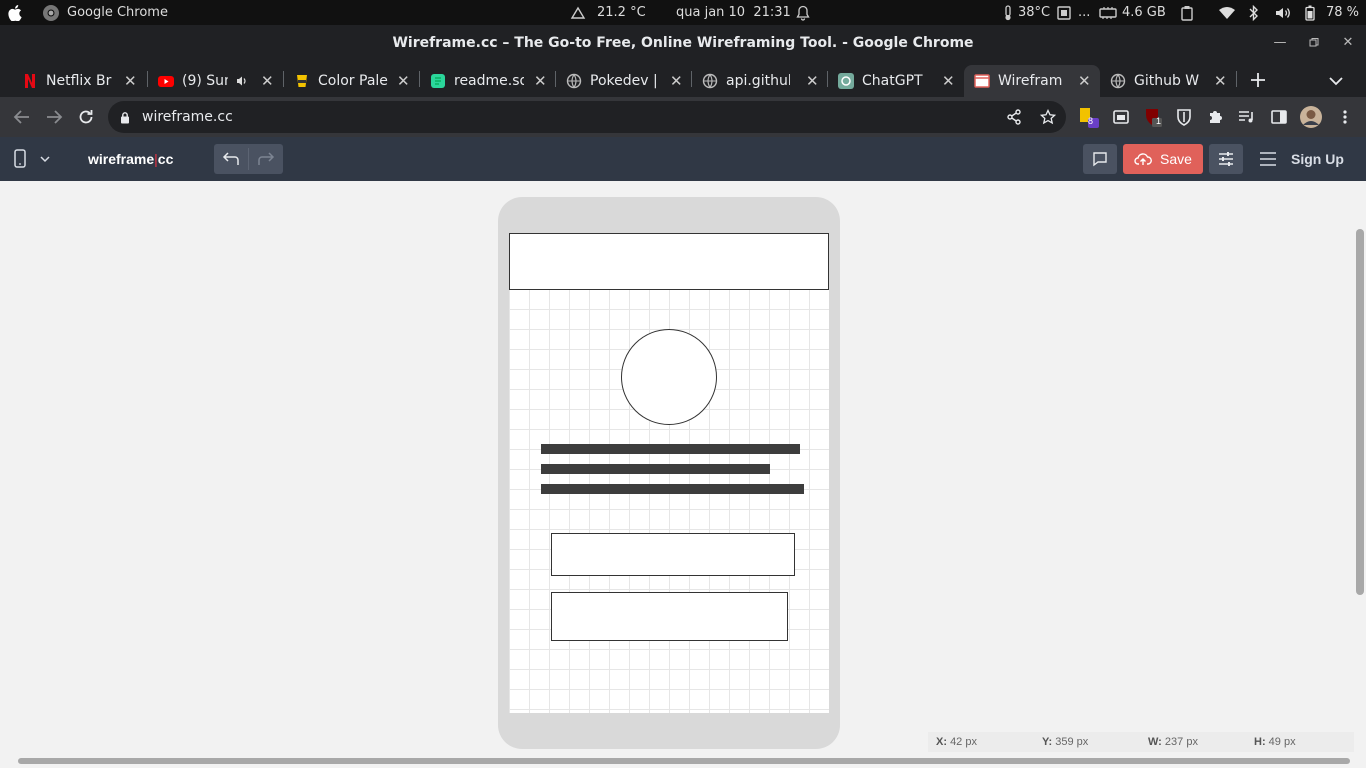 This screenshot has height=768, width=1366. What do you see at coordinates (1163, 159) in the screenshot?
I see `save-button: Save` at bounding box center [1163, 159].